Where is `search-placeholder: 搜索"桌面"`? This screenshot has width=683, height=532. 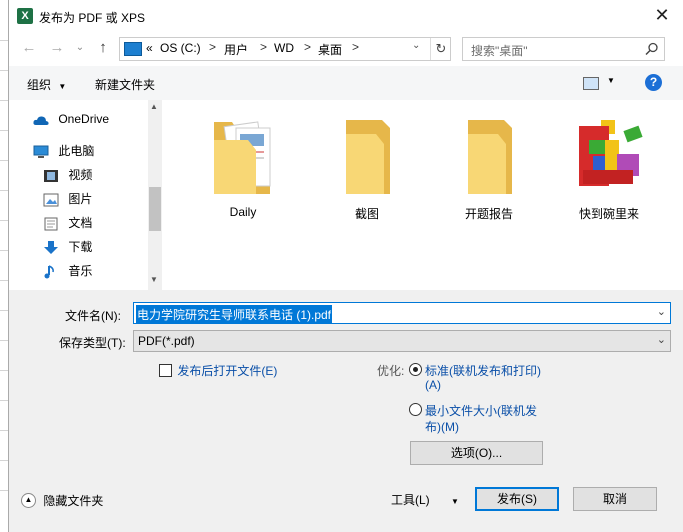
search-placeholder: 搜索"桌面" is located at coordinates (499, 51).